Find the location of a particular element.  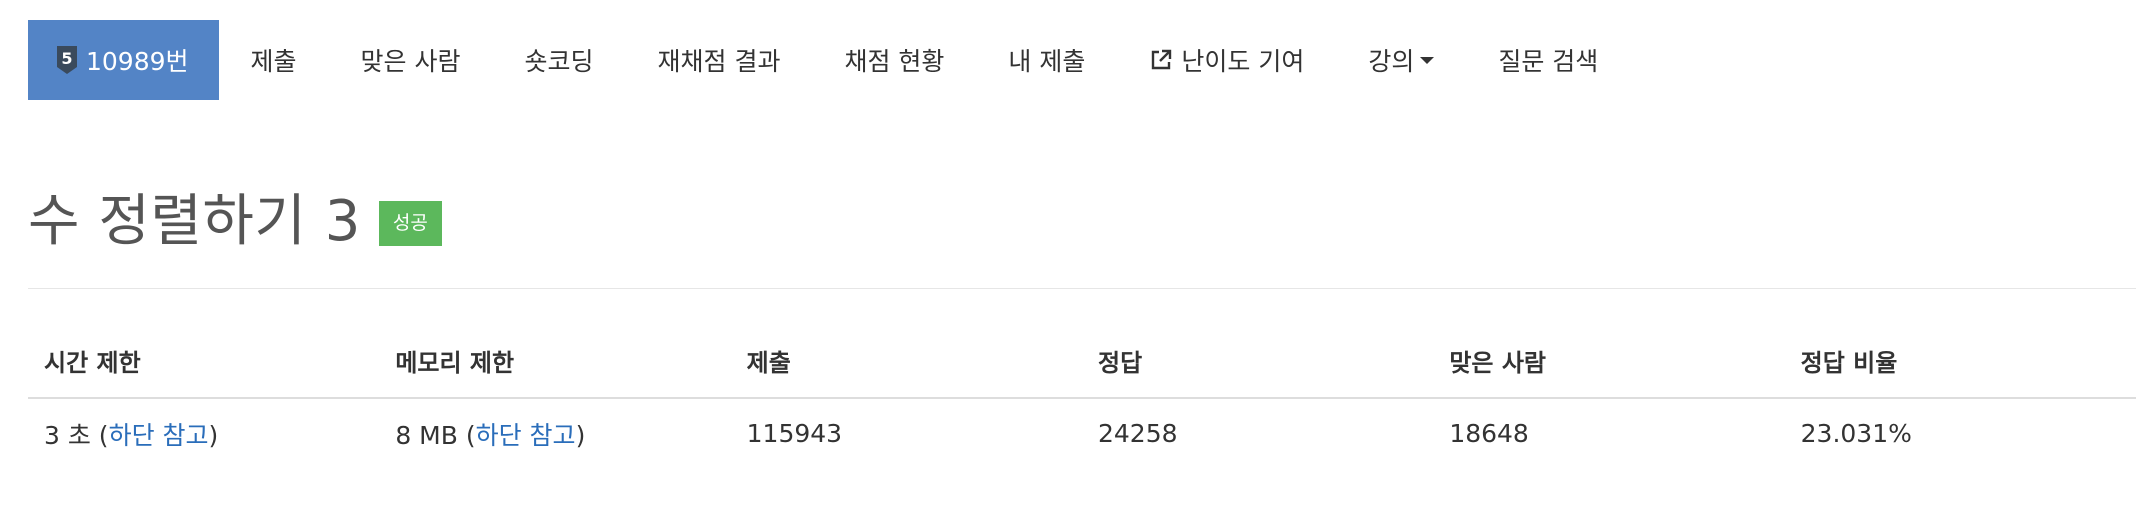

cell-solved-users: 18648 is located at coordinates (1489, 433).